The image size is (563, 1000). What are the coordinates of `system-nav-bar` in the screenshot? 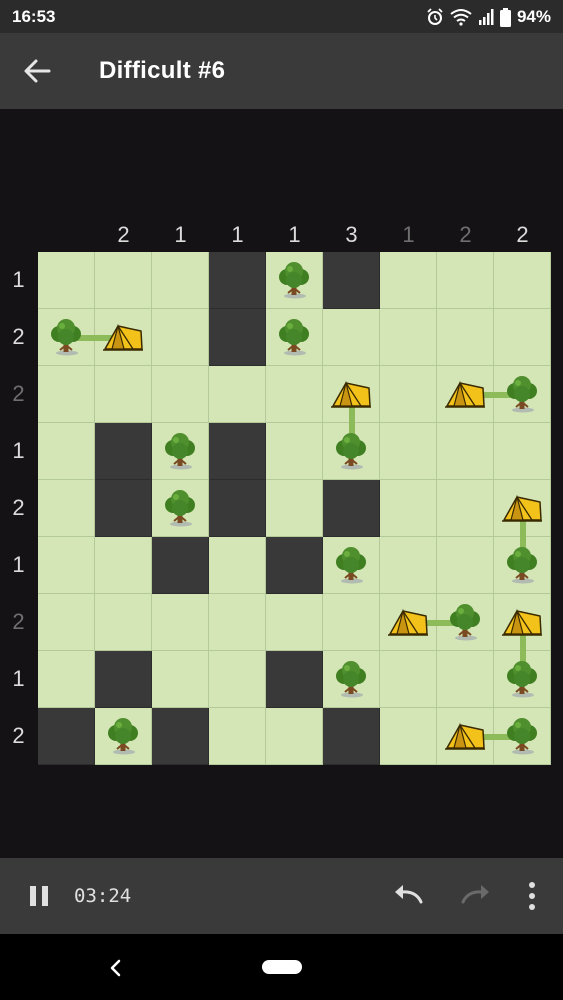 It's located at (281, 967).